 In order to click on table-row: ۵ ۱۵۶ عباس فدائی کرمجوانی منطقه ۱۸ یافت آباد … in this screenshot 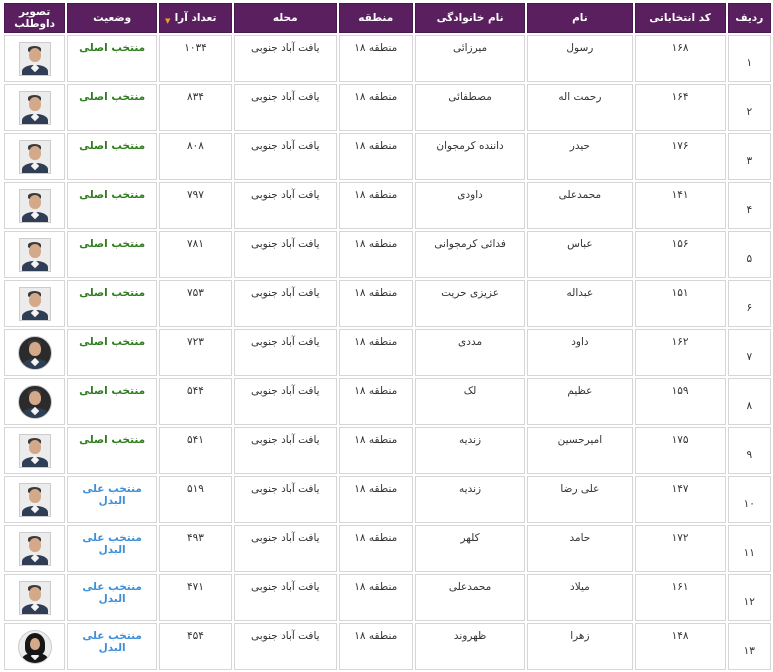, I will do `click(387, 254)`.